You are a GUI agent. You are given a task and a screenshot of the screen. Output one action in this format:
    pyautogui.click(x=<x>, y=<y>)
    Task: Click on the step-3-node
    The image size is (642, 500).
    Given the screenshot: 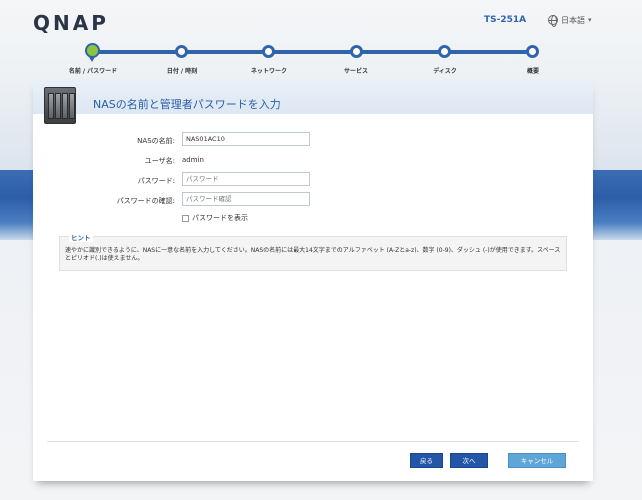 What is the action you would take?
    pyautogui.click(x=268, y=51)
    